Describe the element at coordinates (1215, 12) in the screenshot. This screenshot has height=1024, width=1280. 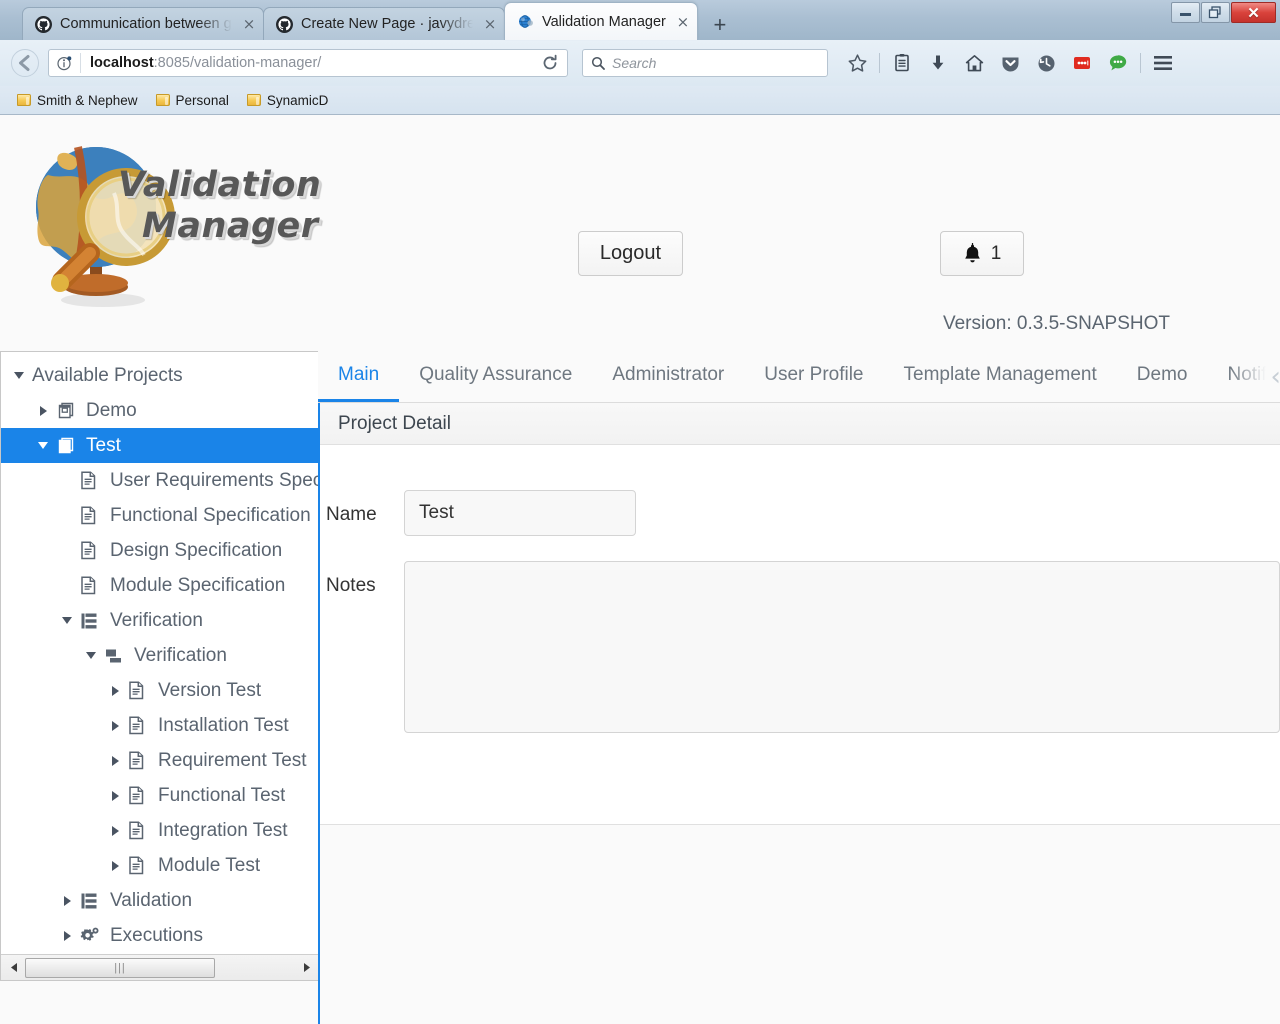
I see `restore-button` at that location.